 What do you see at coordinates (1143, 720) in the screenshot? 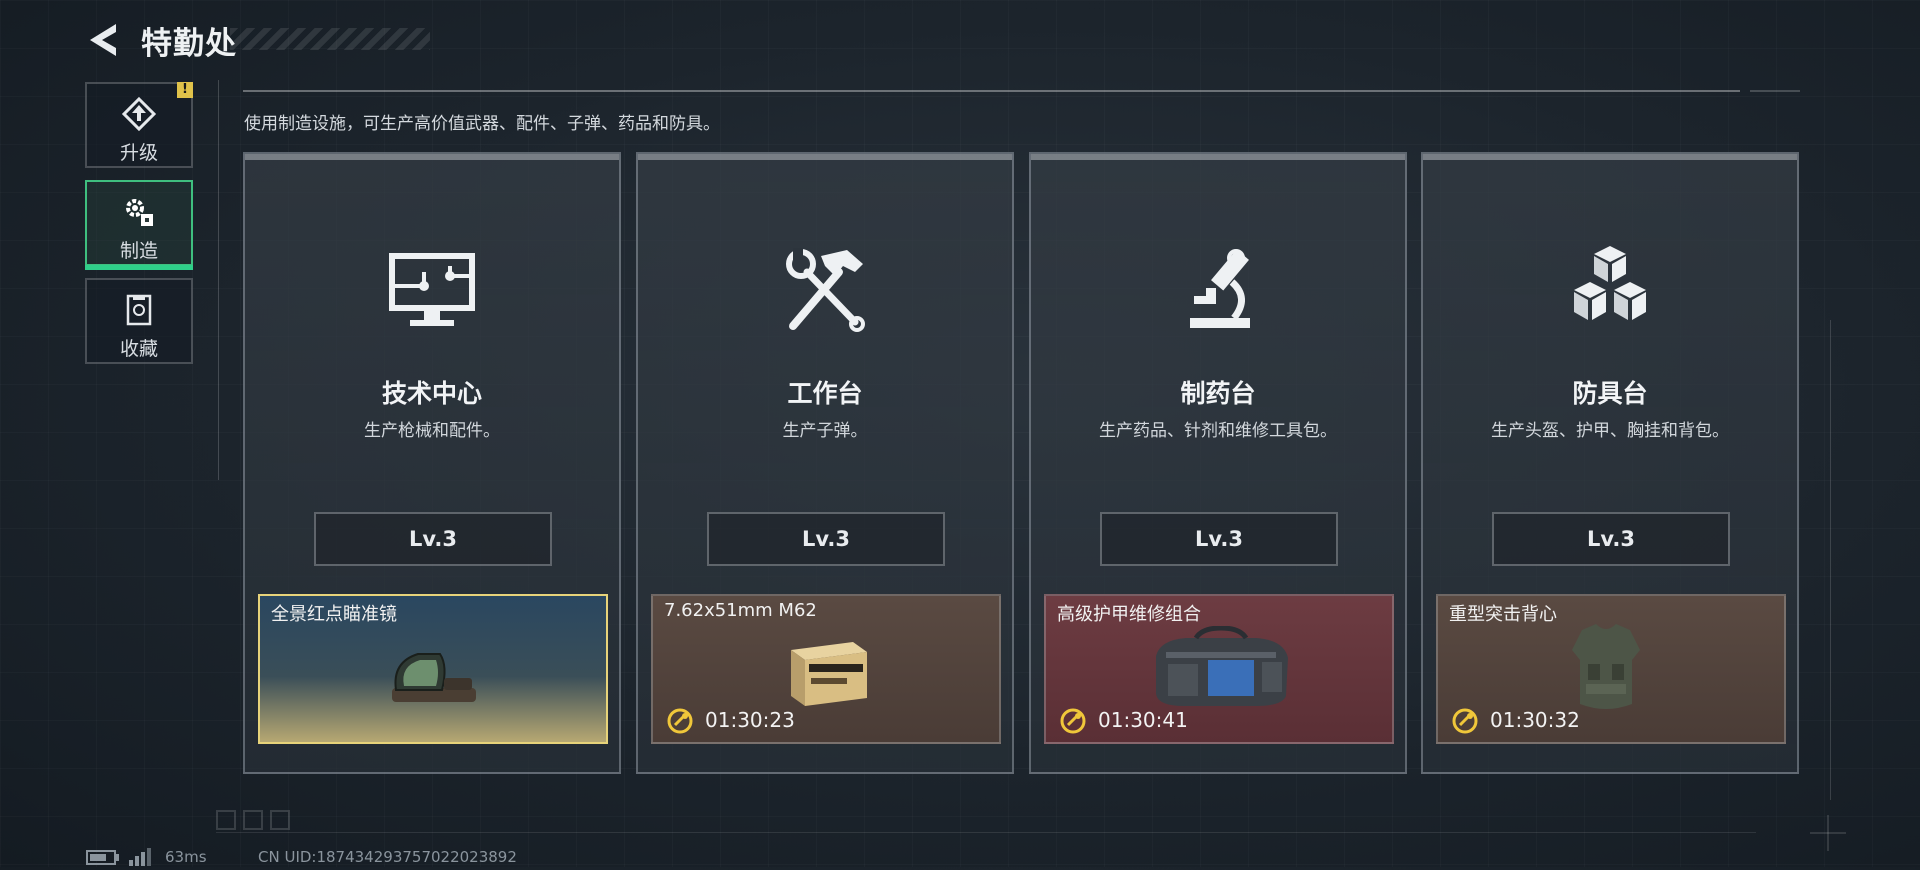
I see `craft-timer: 01:30:41` at bounding box center [1143, 720].